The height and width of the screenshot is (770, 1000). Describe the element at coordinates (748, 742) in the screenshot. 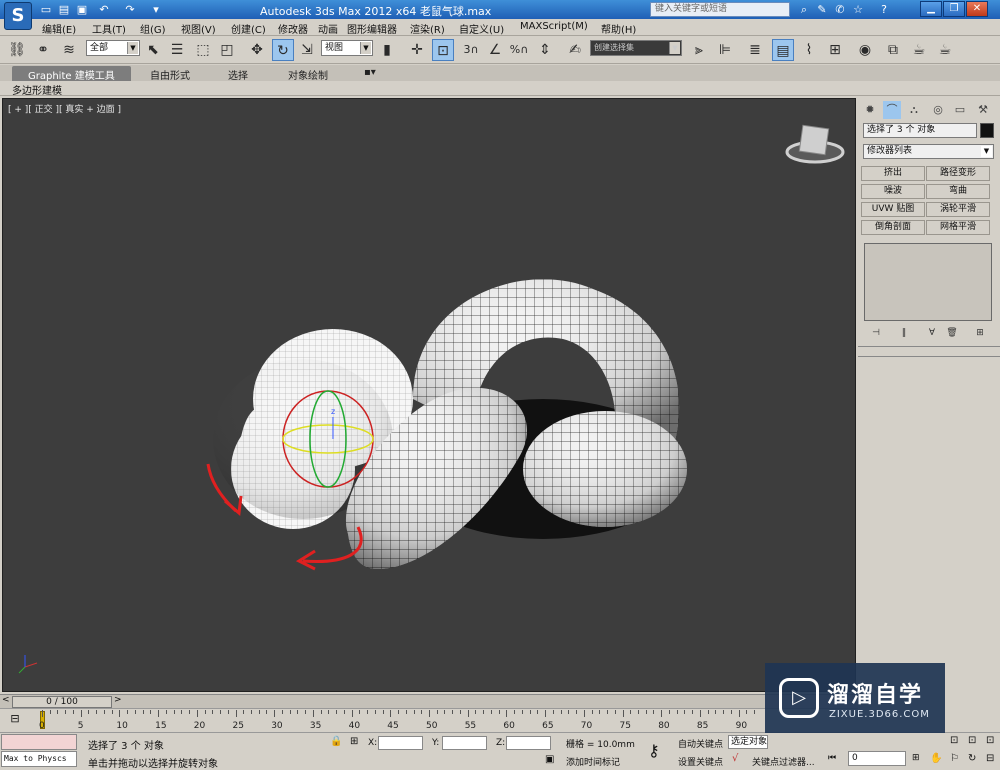

I see `selection-set-dropdown: 选定对象` at that location.